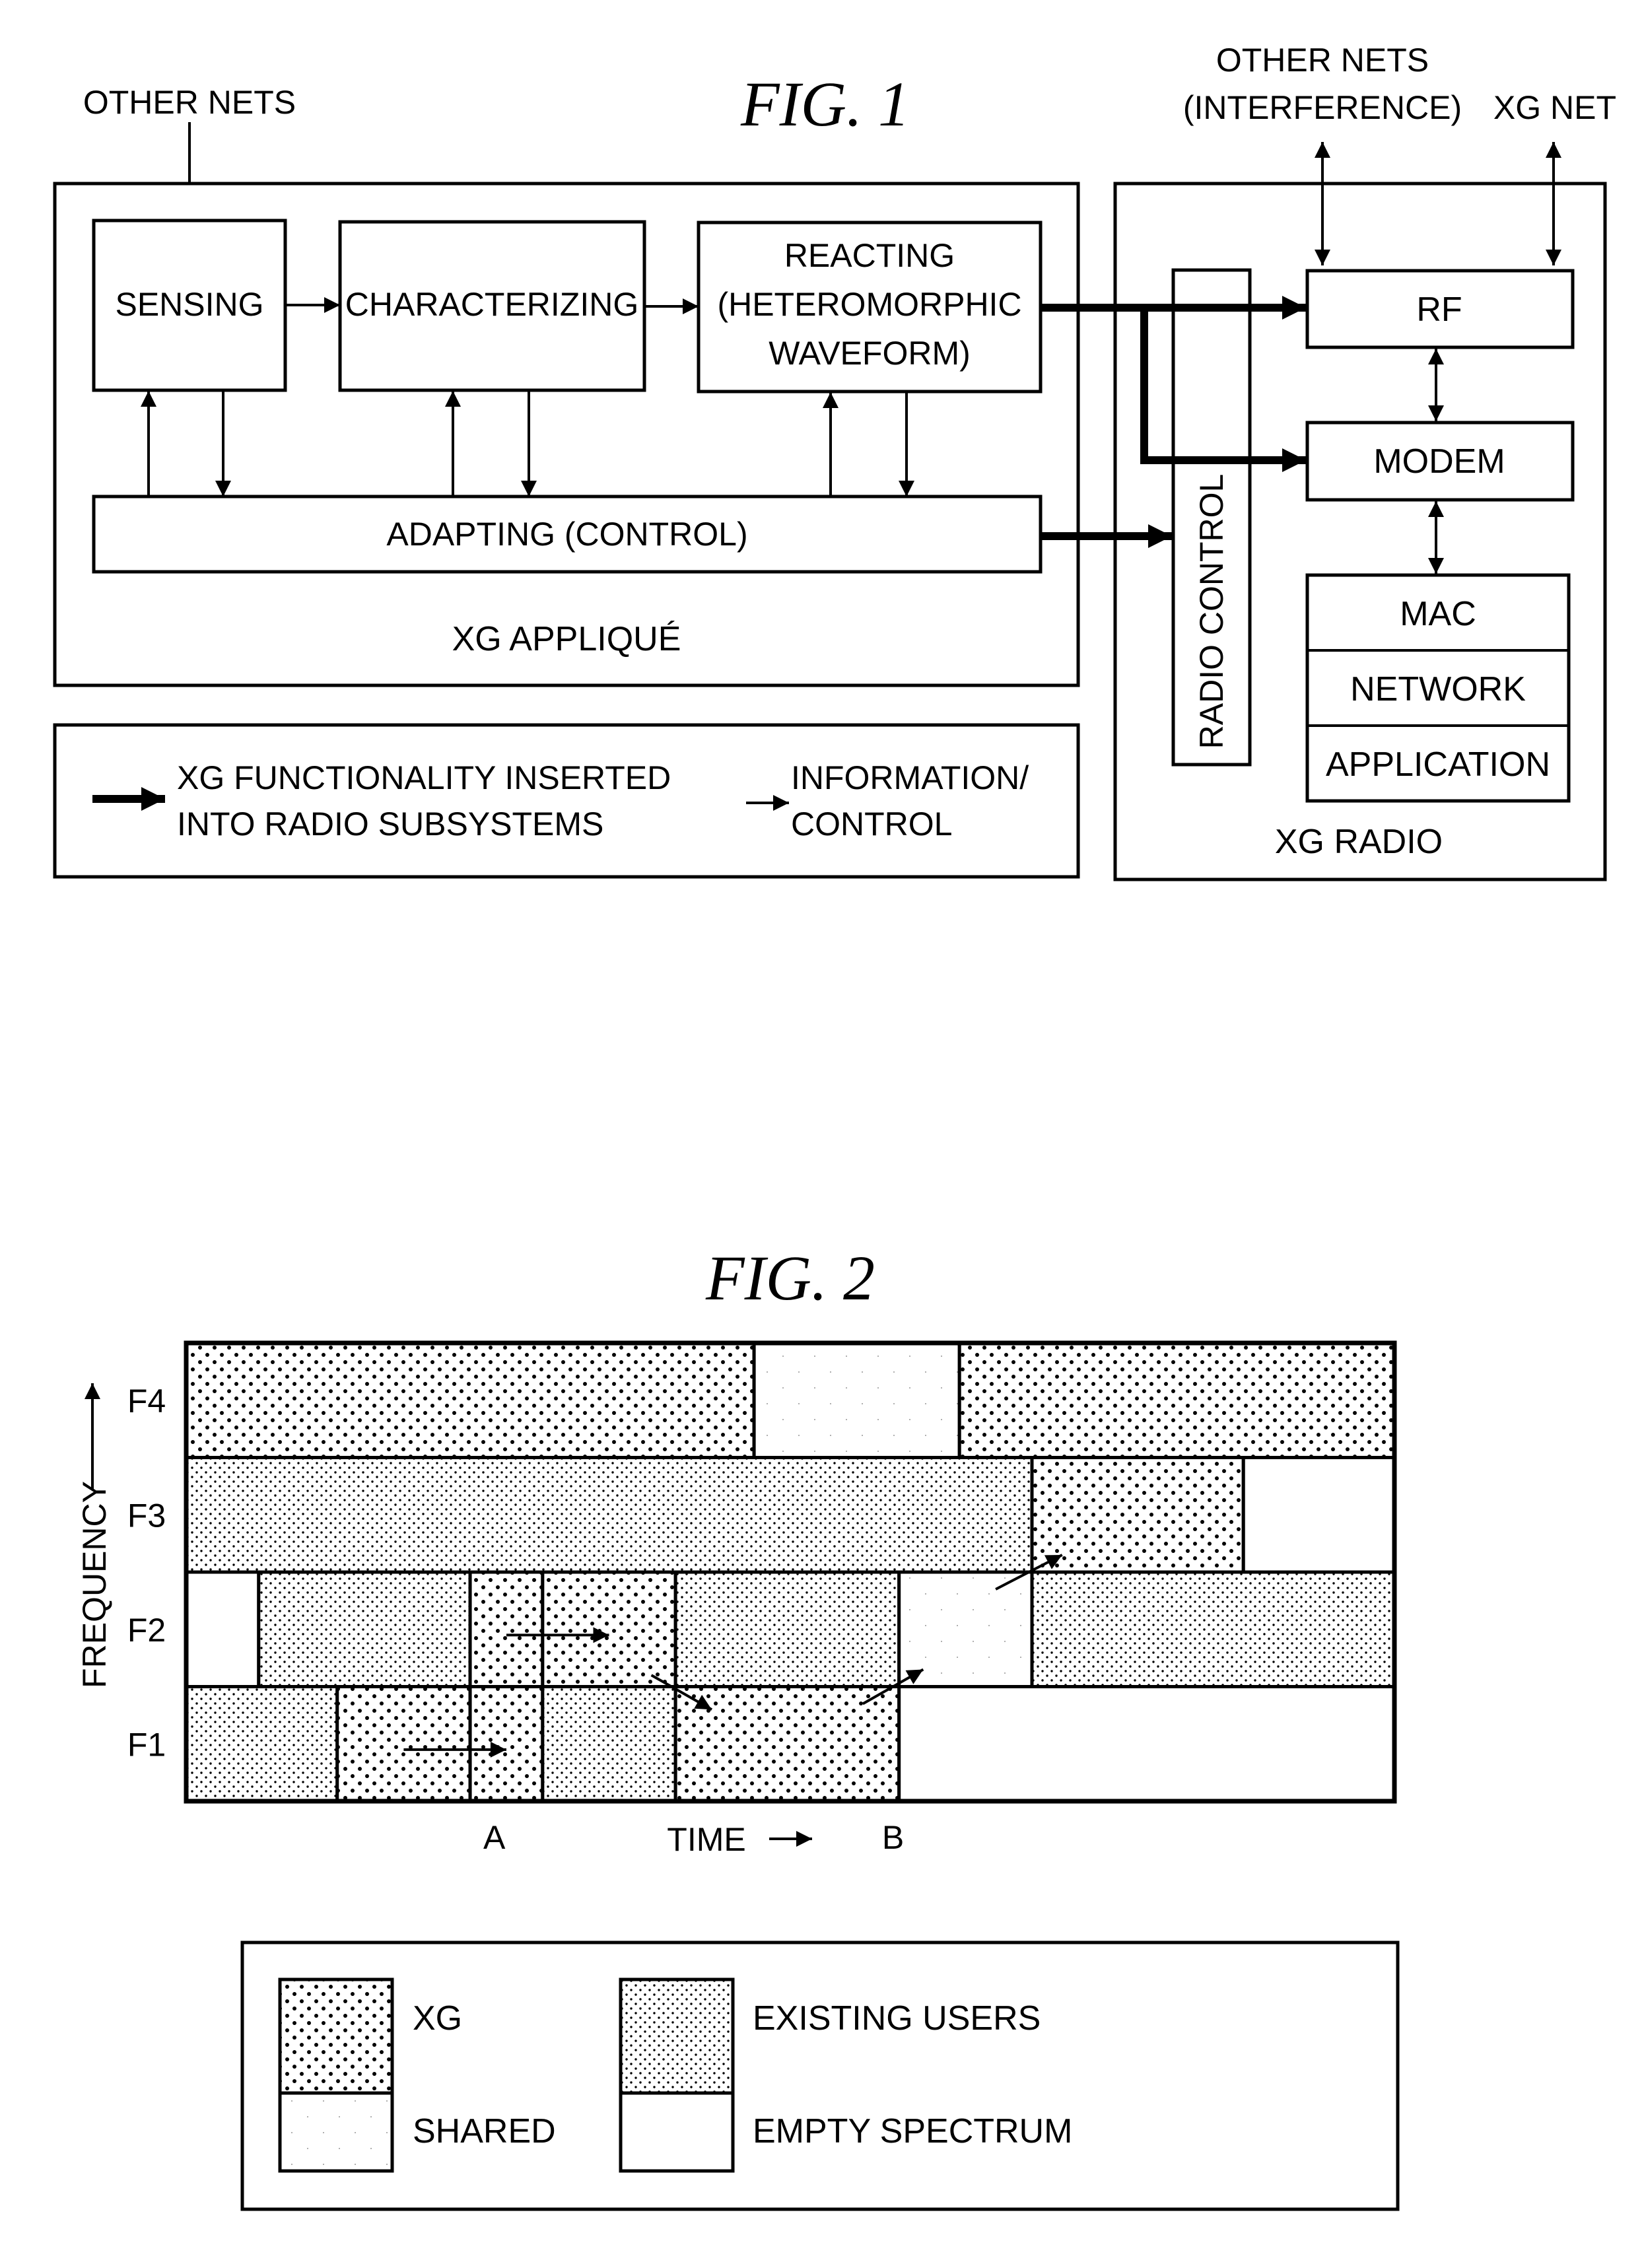 The width and height of the screenshot is (1644, 2268). What do you see at coordinates (893, 1838) in the screenshot?
I see `time-marker-b: B` at bounding box center [893, 1838].